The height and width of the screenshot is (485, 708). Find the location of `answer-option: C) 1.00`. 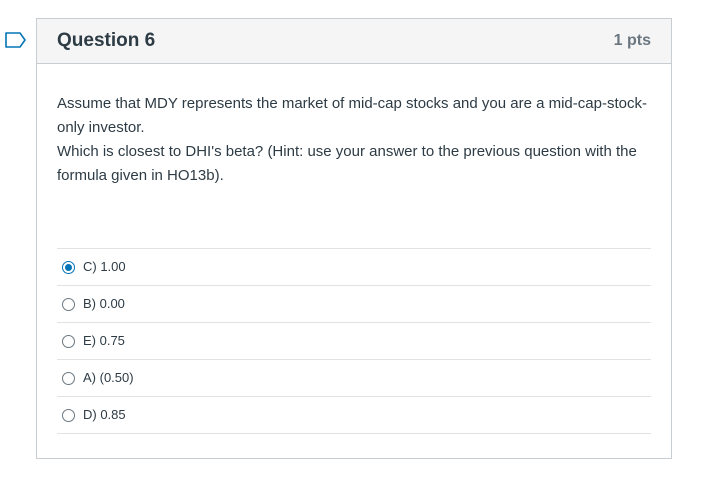

answer-option: C) 1.00 is located at coordinates (354, 267).